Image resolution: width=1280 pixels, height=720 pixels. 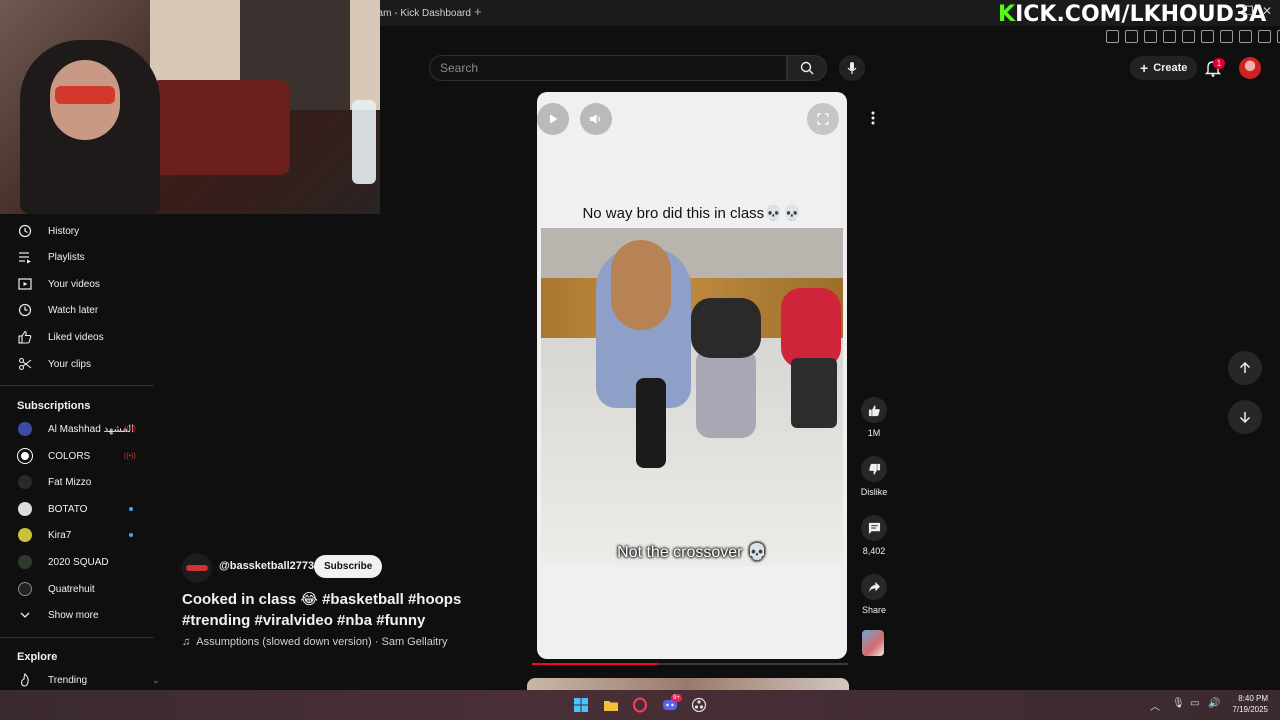 What do you see at coordinates (611, 705) in the screenshot?
I see `file-explorer-icon` at bounding box center [611, 705].